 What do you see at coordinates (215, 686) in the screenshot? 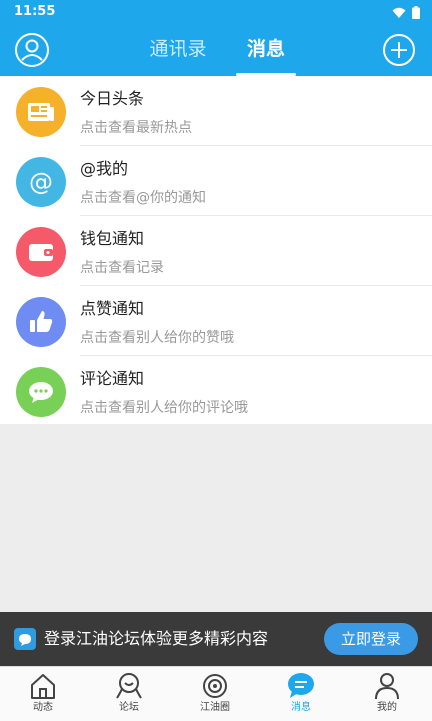
I see `circle-icon` at bounding box center [215, 686].